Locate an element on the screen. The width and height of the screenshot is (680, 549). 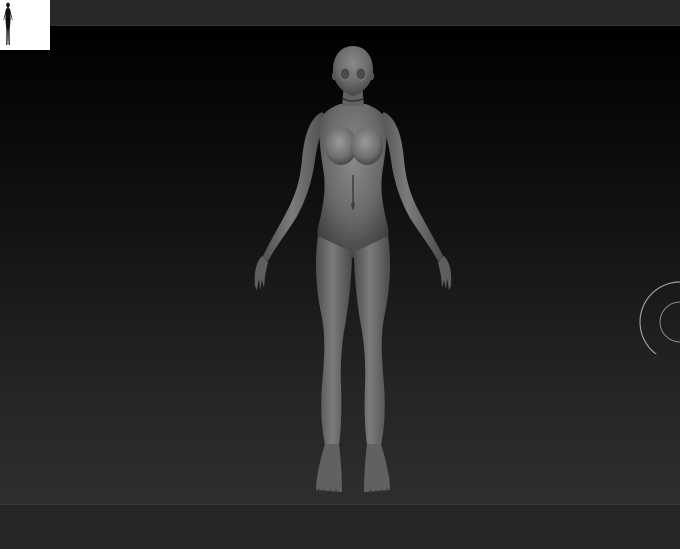
navigator-thumbnail is located at coordinates (25, 25).